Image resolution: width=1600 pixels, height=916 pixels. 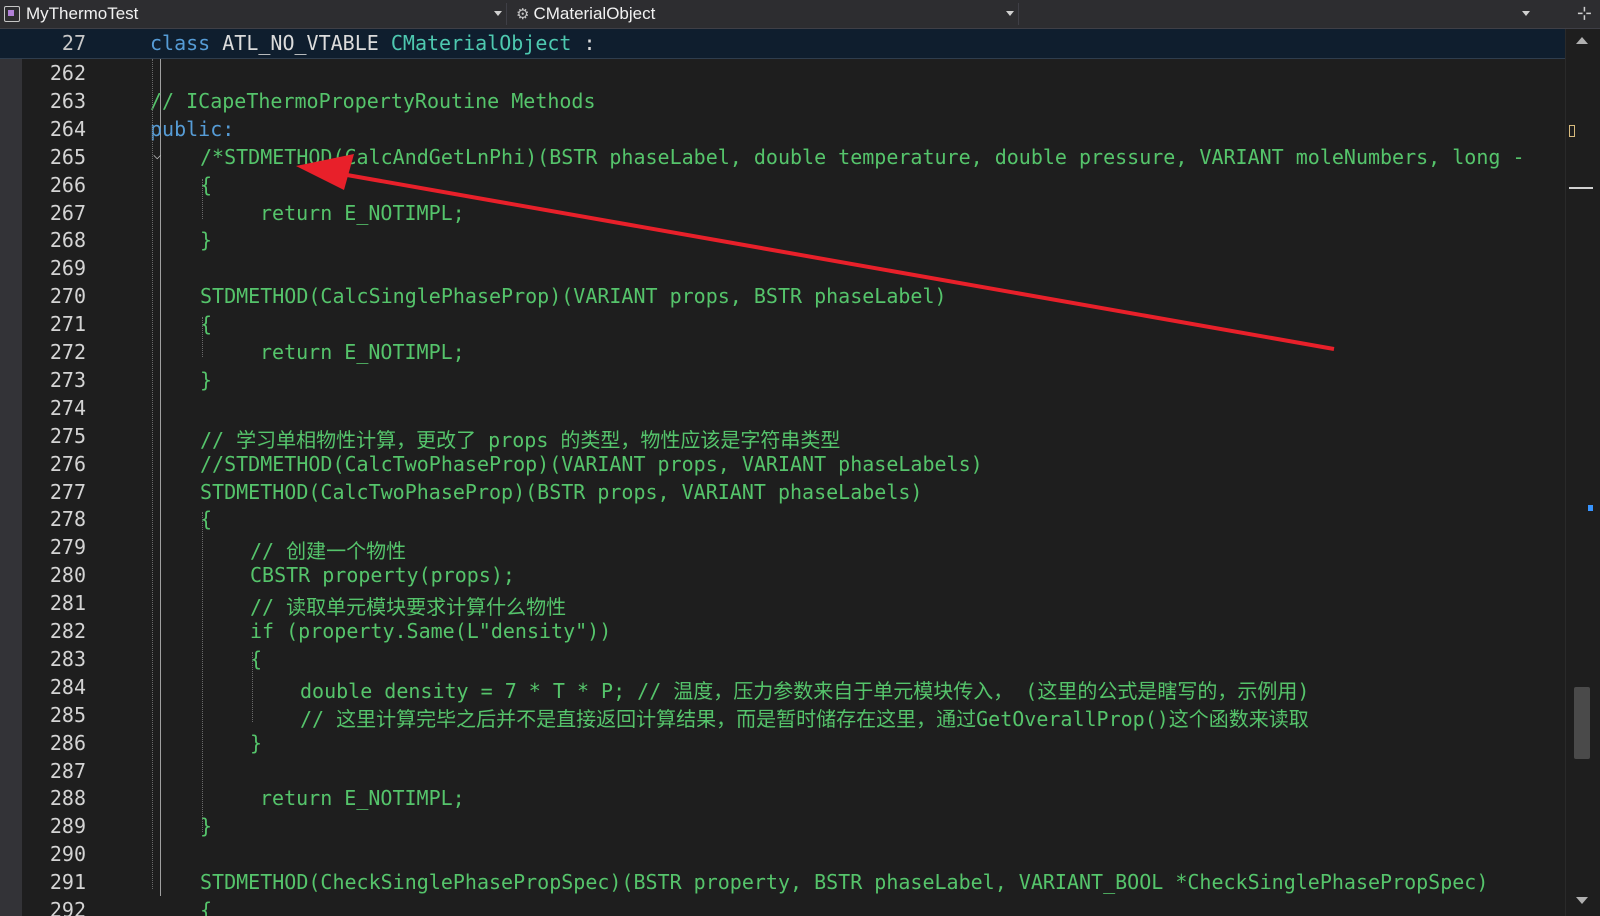 I want to click on line-number: 264, so click(x=67, y=128).